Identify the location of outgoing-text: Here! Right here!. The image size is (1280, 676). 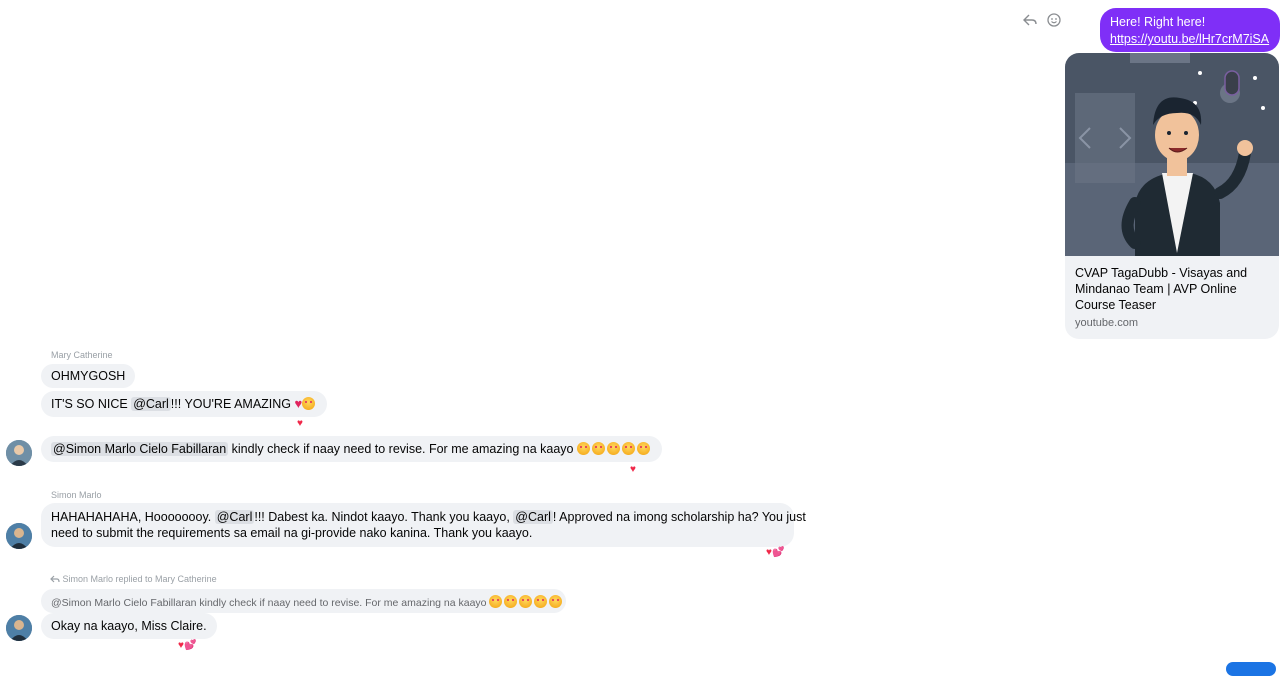
(1158, 22).